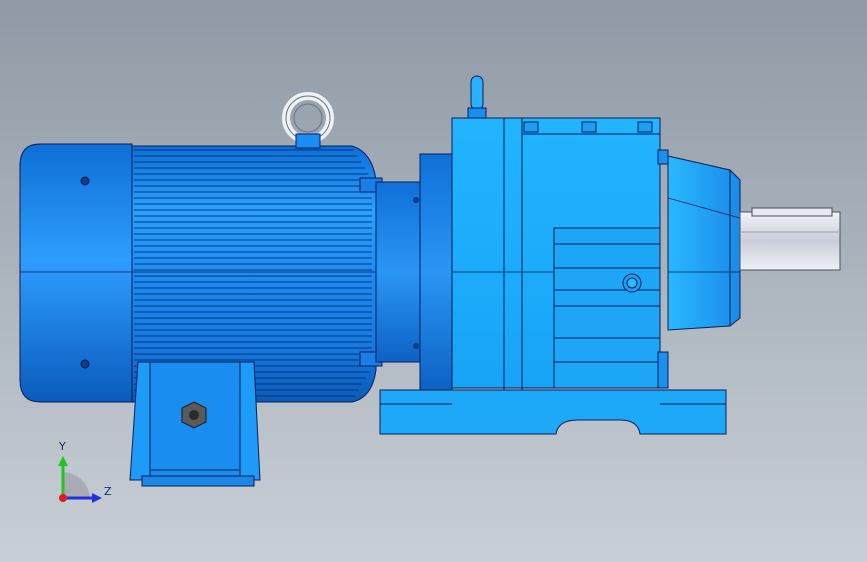 This screenshot has width=867, height=562. I want to click on motor-foot, so click(195, 424).